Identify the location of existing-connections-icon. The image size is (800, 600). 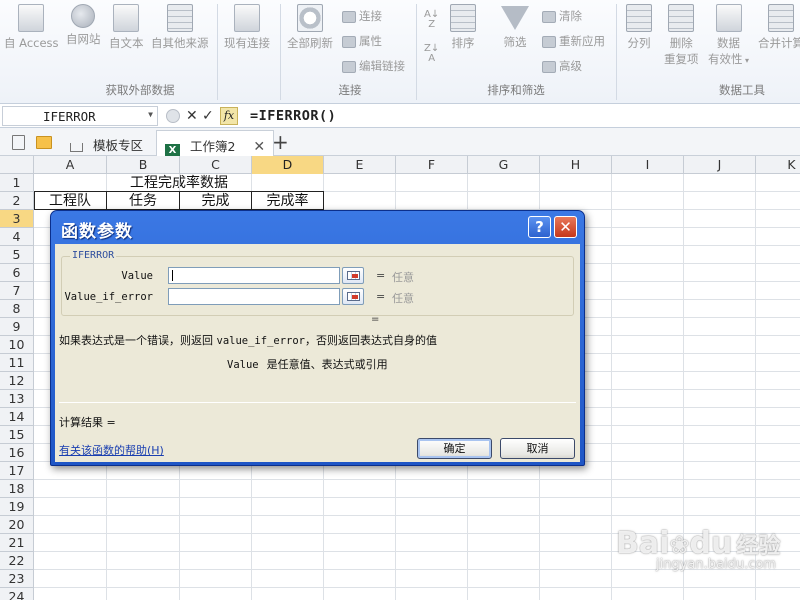
(247, 18).